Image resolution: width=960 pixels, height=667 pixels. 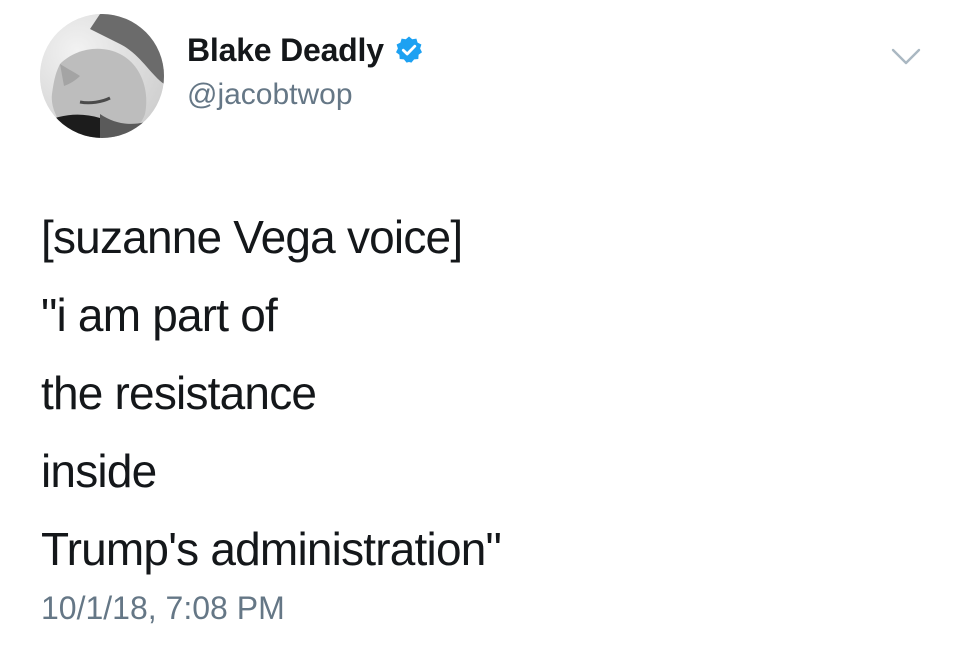 What do you see at coordinates (906, 57) in the screenshot?
I see `chevron-down-icon` at bounding box center [906, 57].